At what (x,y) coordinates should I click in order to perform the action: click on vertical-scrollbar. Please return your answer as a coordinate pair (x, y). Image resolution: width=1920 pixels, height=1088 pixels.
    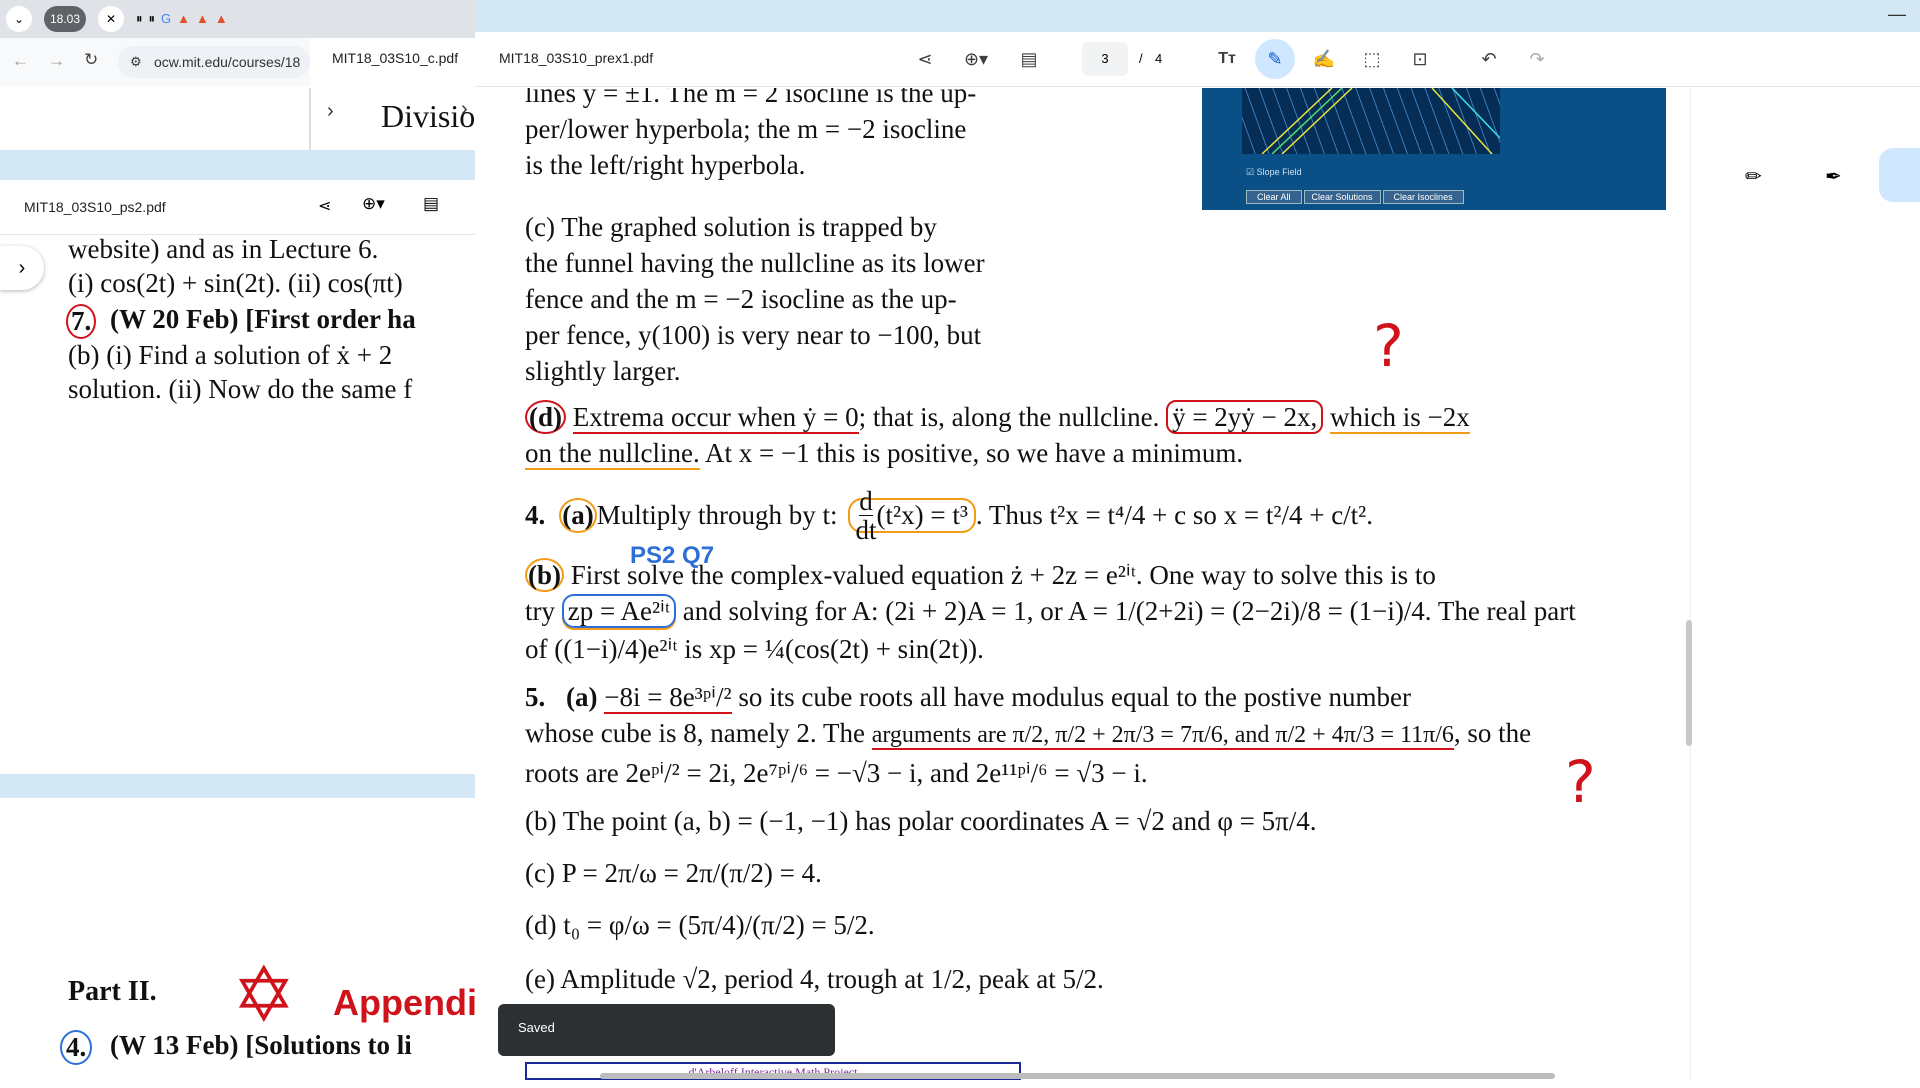
    Looking at the image, I should click on (1689, 683).